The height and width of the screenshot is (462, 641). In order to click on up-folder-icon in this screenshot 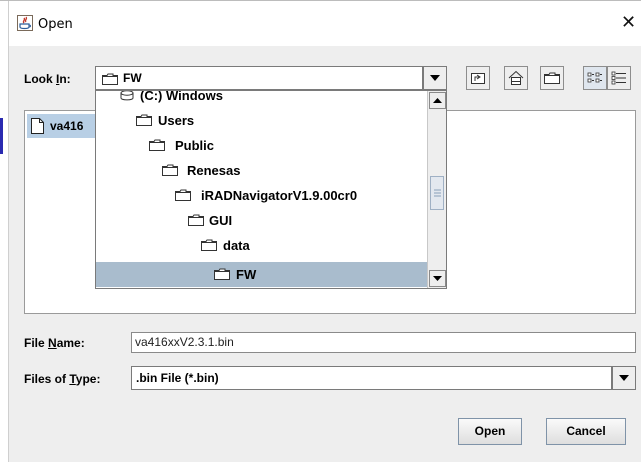, I will do `click(478, 78)`.